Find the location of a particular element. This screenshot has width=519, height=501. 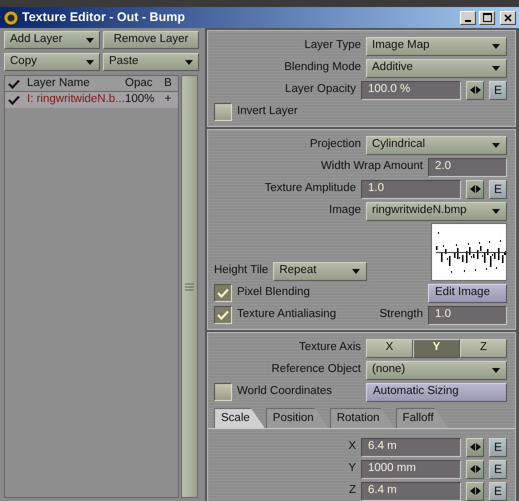

dropdown: Image Map is located at coordinates (436, 46).